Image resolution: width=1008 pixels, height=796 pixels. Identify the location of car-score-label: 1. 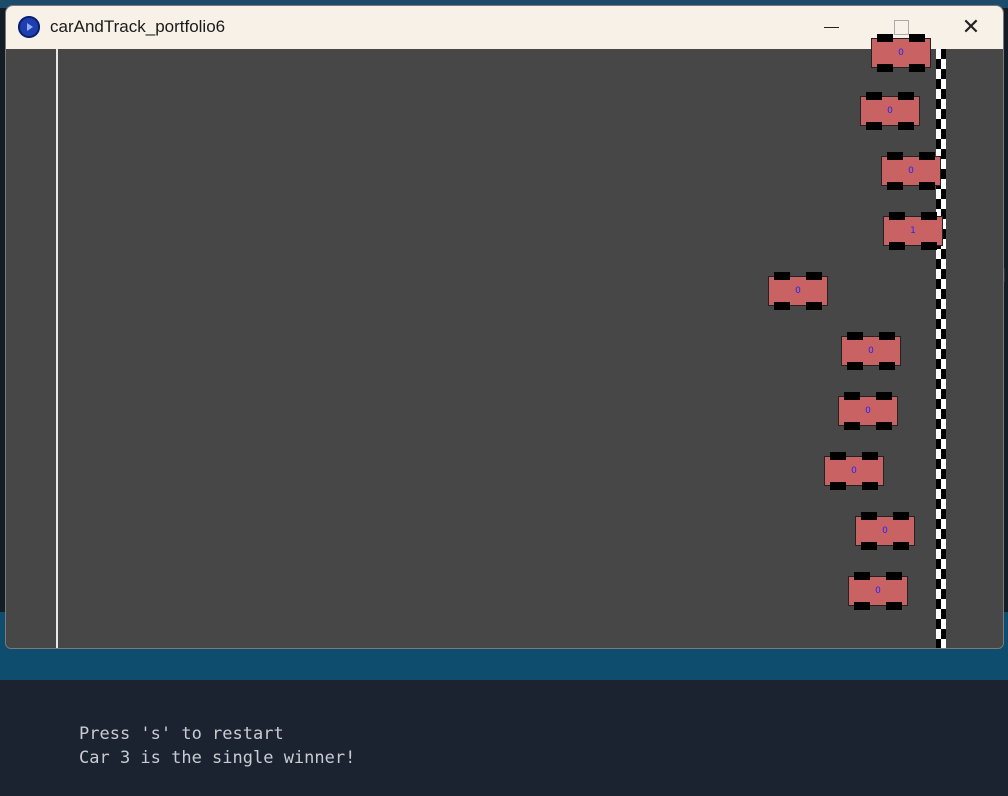
(913, 231).